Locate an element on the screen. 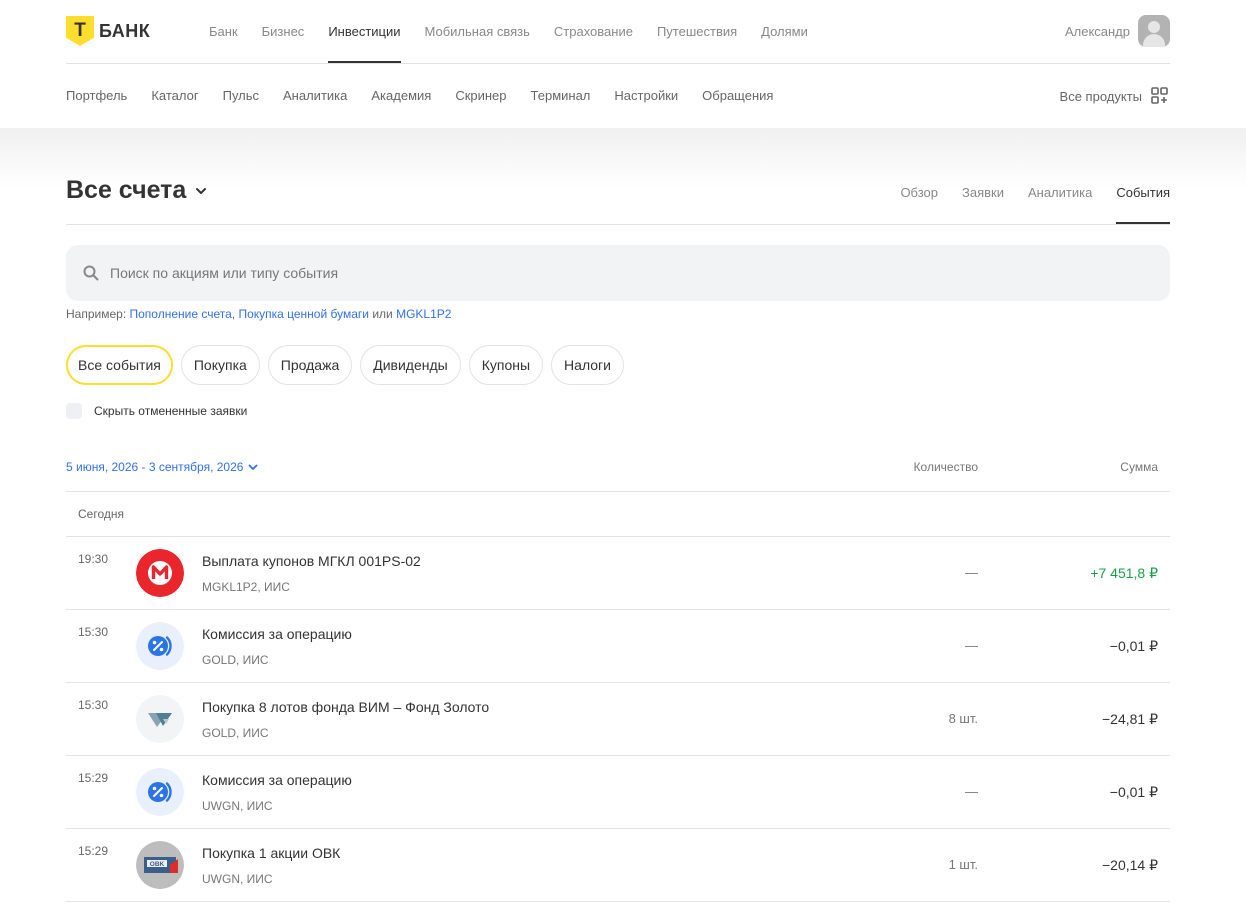 The image size is (1246, 915). filter-purchase: Покупка is located at coordinates (220, 365).